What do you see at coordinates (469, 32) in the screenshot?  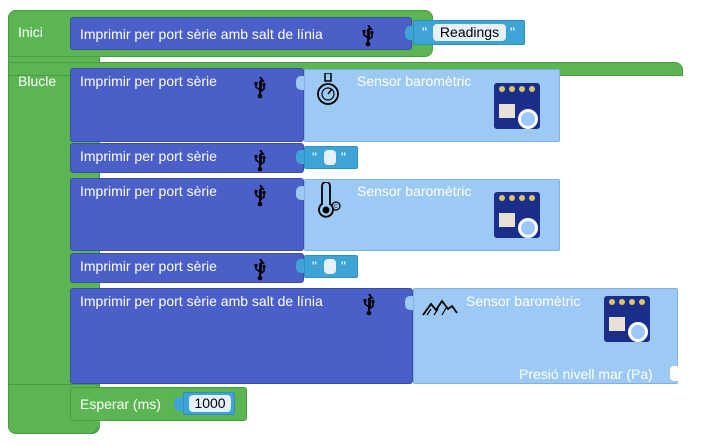 I see `text-field-readings: Readings` at bounding box center [469, 32].